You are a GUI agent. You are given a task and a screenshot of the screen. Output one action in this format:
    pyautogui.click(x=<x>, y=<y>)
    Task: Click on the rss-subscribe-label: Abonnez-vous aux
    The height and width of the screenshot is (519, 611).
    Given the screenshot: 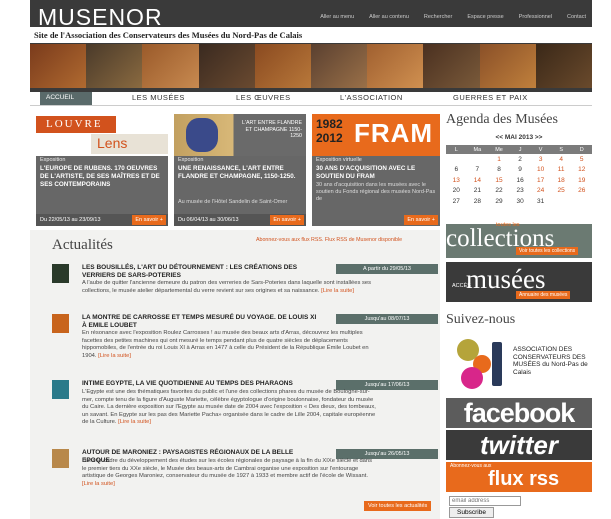 What is the action you would take?
    pyautogui.click(x=471, y=466)
    